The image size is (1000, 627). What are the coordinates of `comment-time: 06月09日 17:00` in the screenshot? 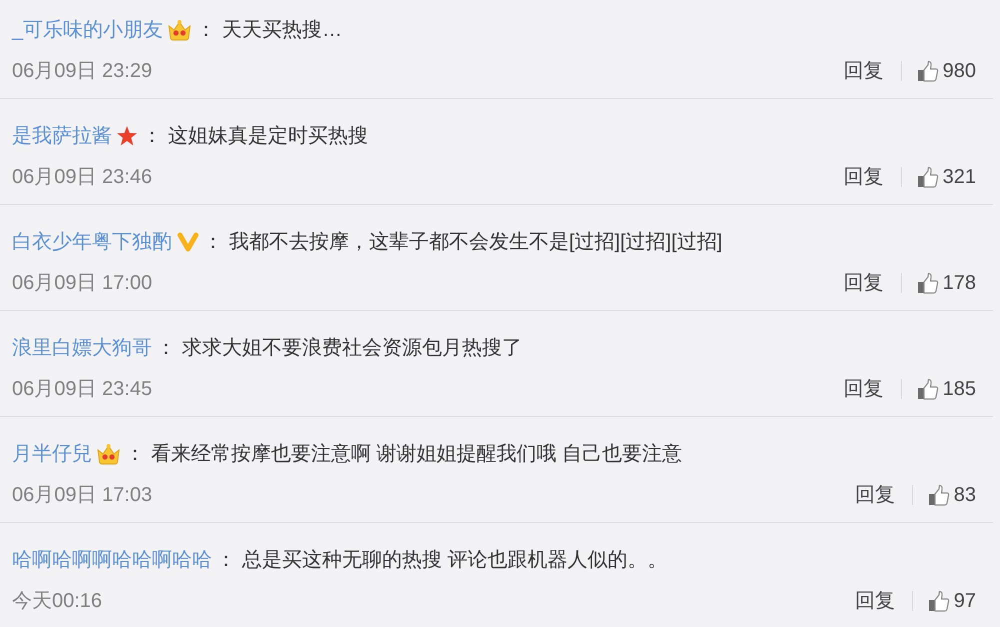 It's located at (82, 283).